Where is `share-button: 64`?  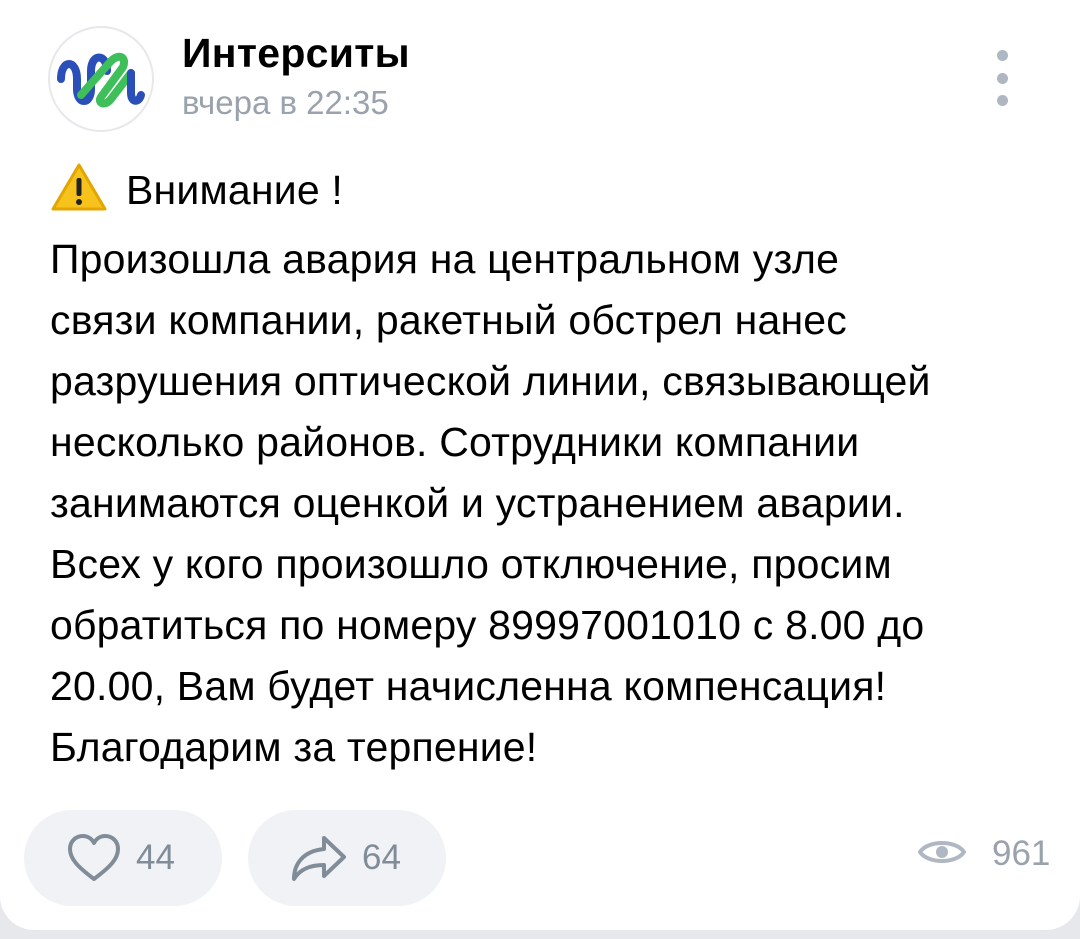
share-button: 64 is located at coordinates (347, 858).